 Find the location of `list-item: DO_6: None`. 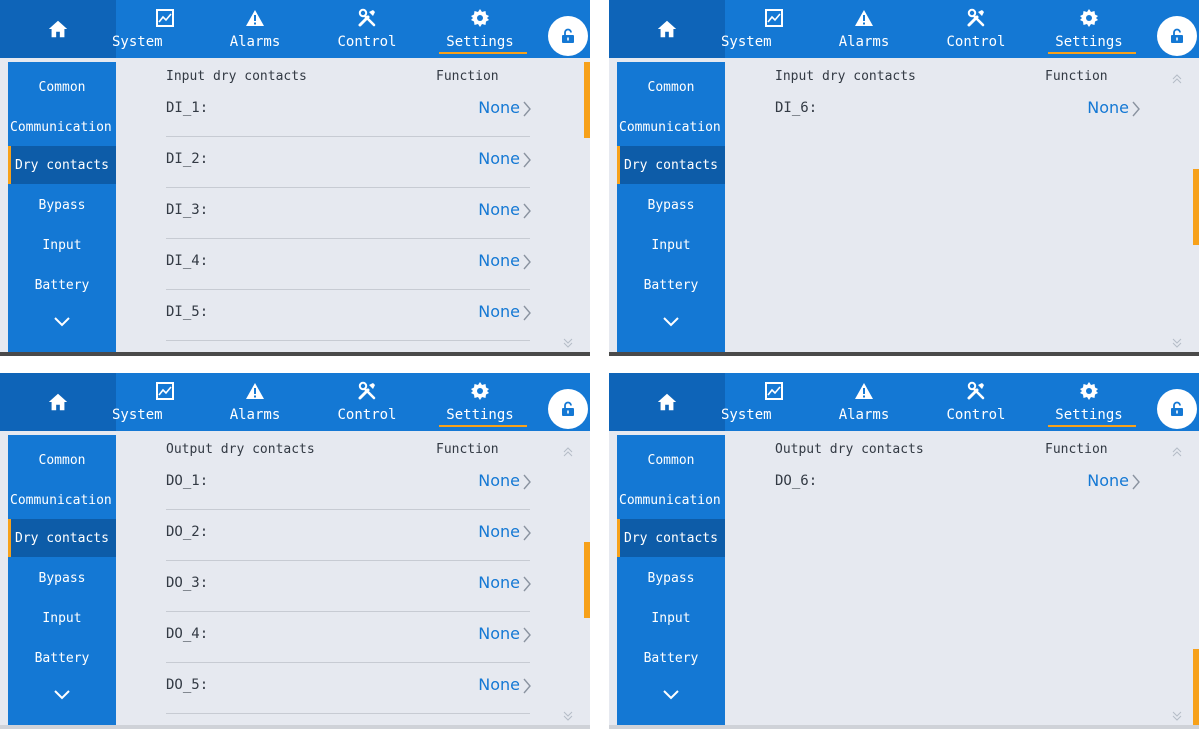

list-item: DO_6: None is located at coordinates (957, 484).